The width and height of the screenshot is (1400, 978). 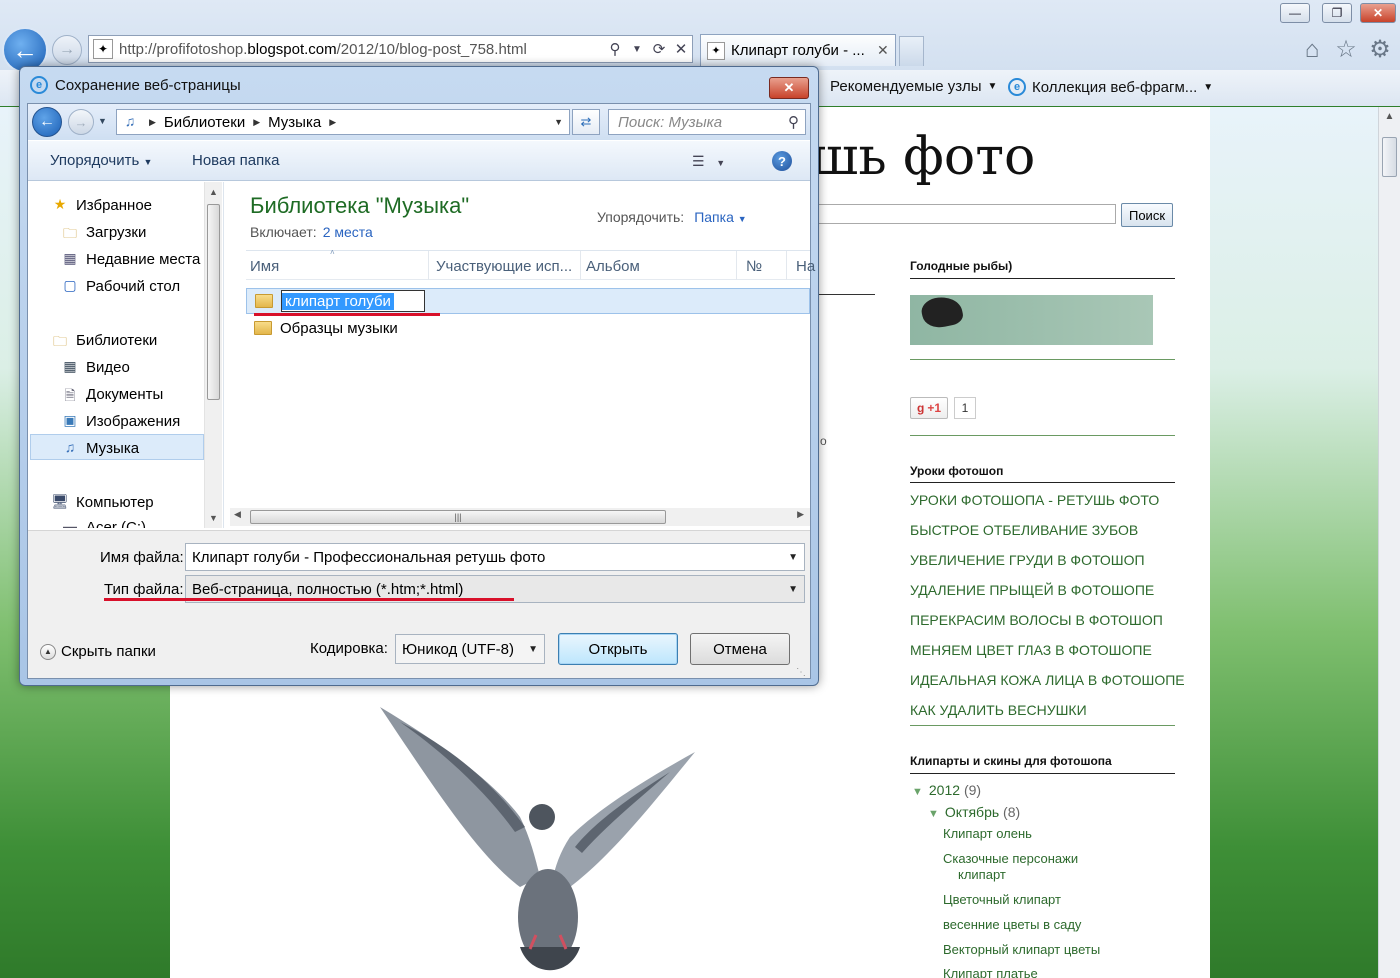 What do you see at coordinates (353, 301) in the screenshot?
I see `rename-input: клипарт голуби` at bounding box center [353, 301].